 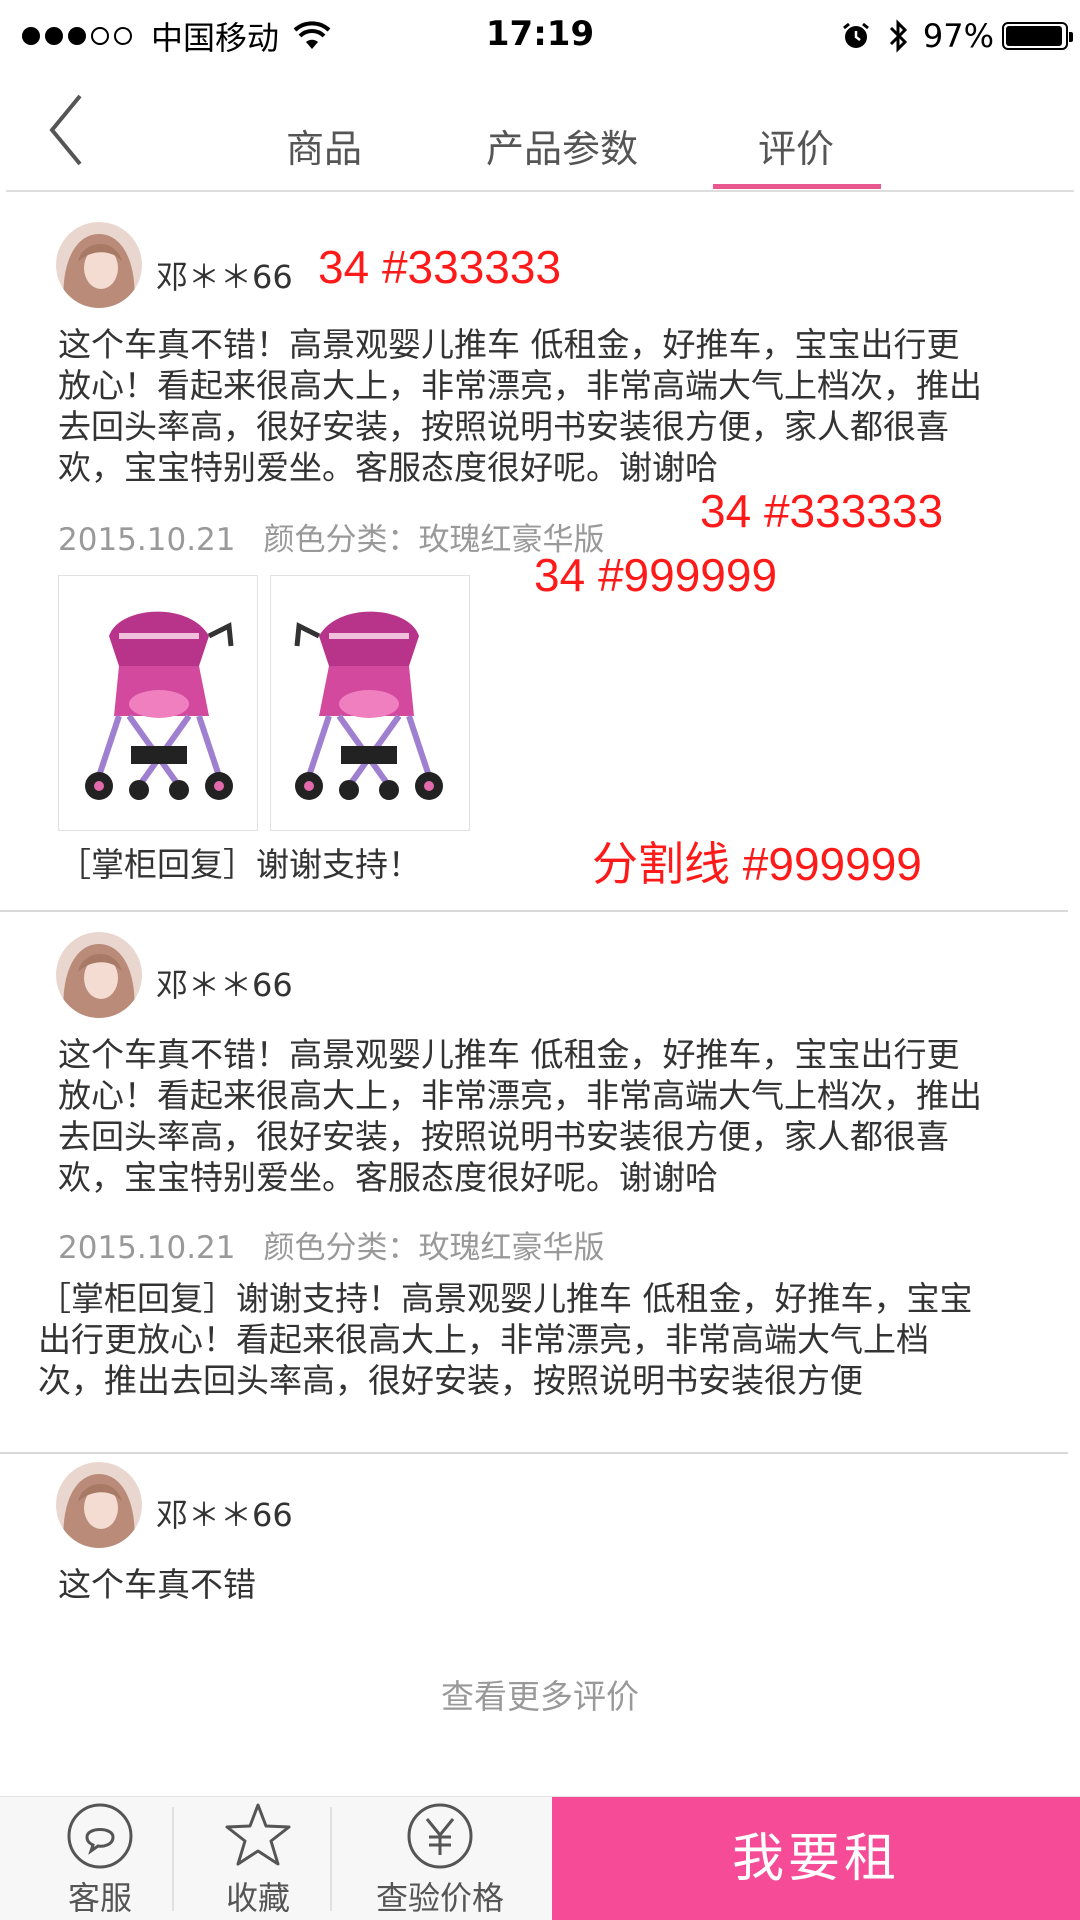 What do you see at coordinates (540, 35) in the screenshot?
I see `status-bar: 中国移动 17:19 97%` at bounding box center [540, 35].